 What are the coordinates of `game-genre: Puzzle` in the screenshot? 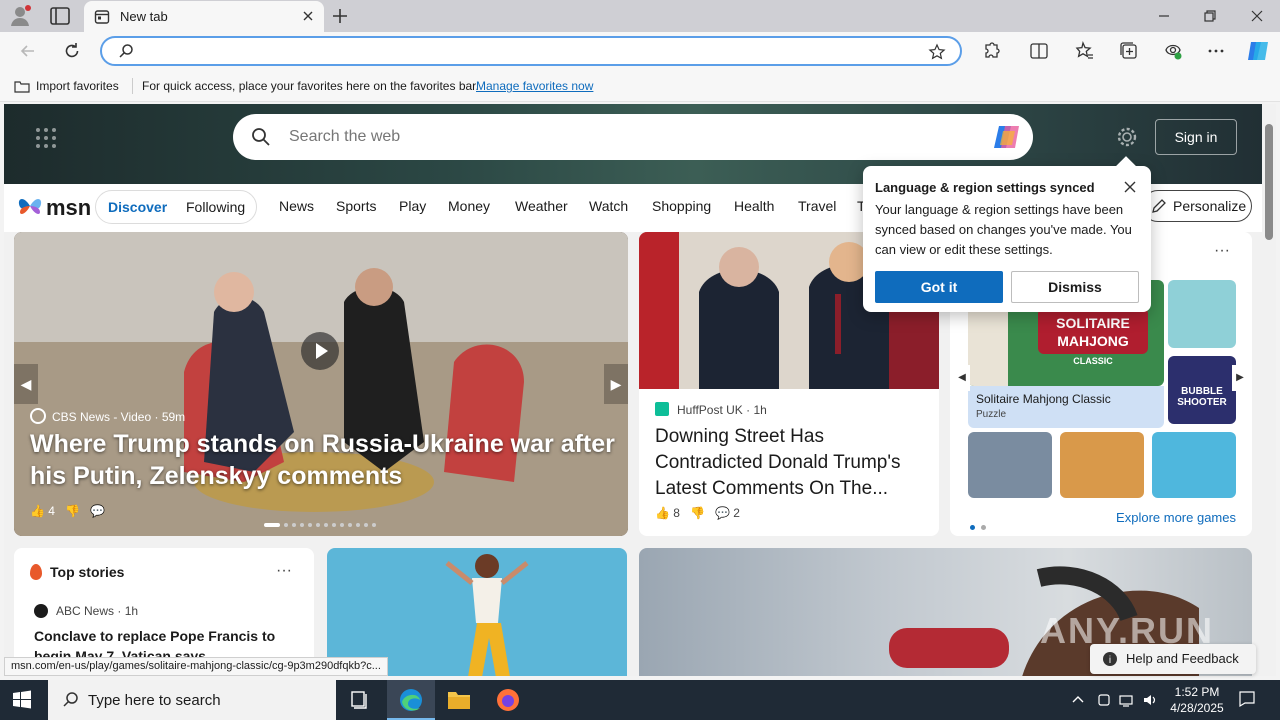 It's located at (991, 414).